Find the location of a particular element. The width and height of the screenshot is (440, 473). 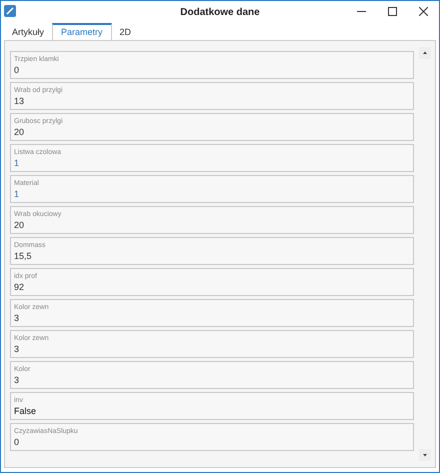

close-icon is located at coordinates (423, 11).